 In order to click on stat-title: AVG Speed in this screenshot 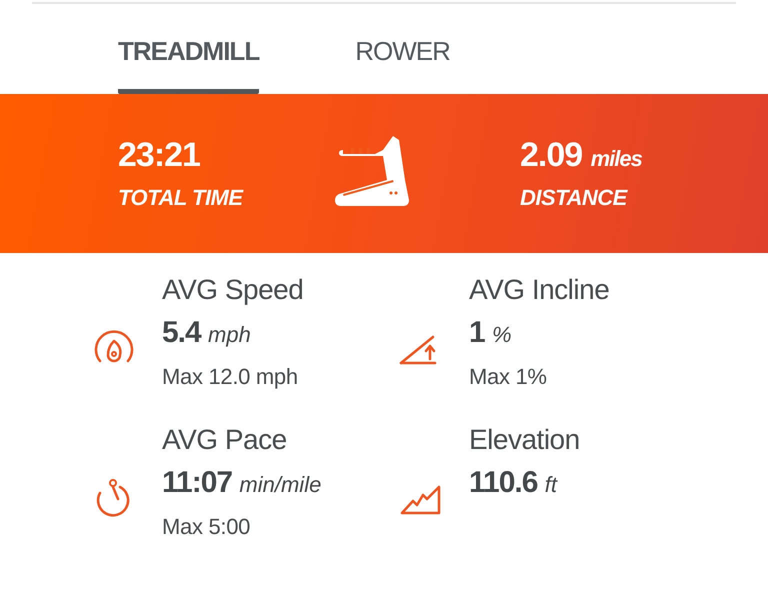, I will do `click(233, 290)`.